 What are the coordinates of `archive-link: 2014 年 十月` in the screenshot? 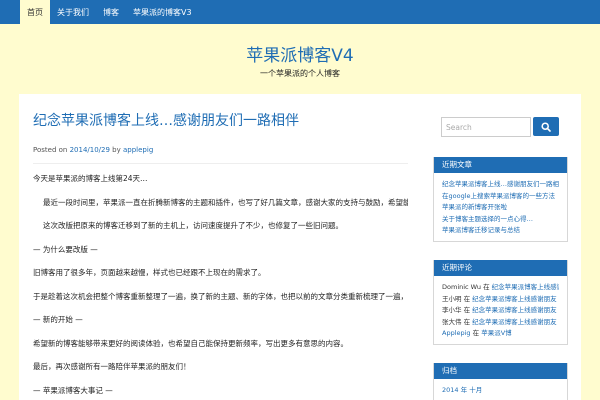 It's located at (500, 391).